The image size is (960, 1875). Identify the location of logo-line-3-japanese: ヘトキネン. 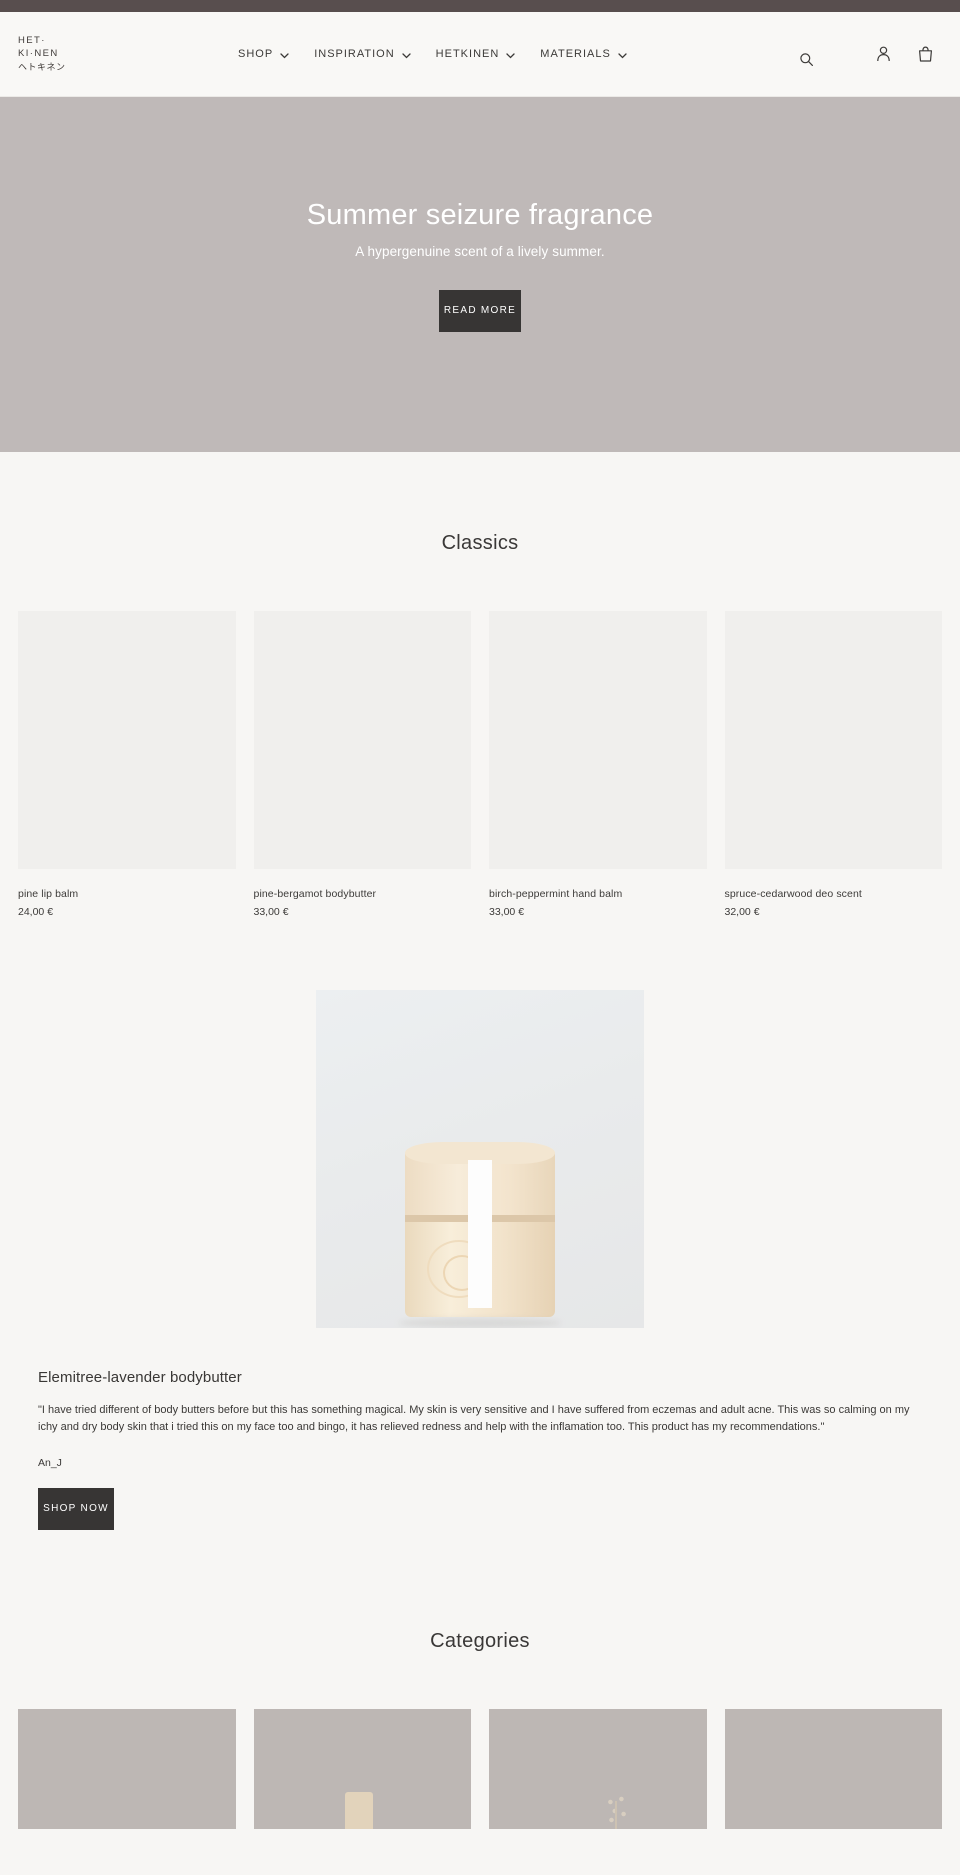
(42, 66).